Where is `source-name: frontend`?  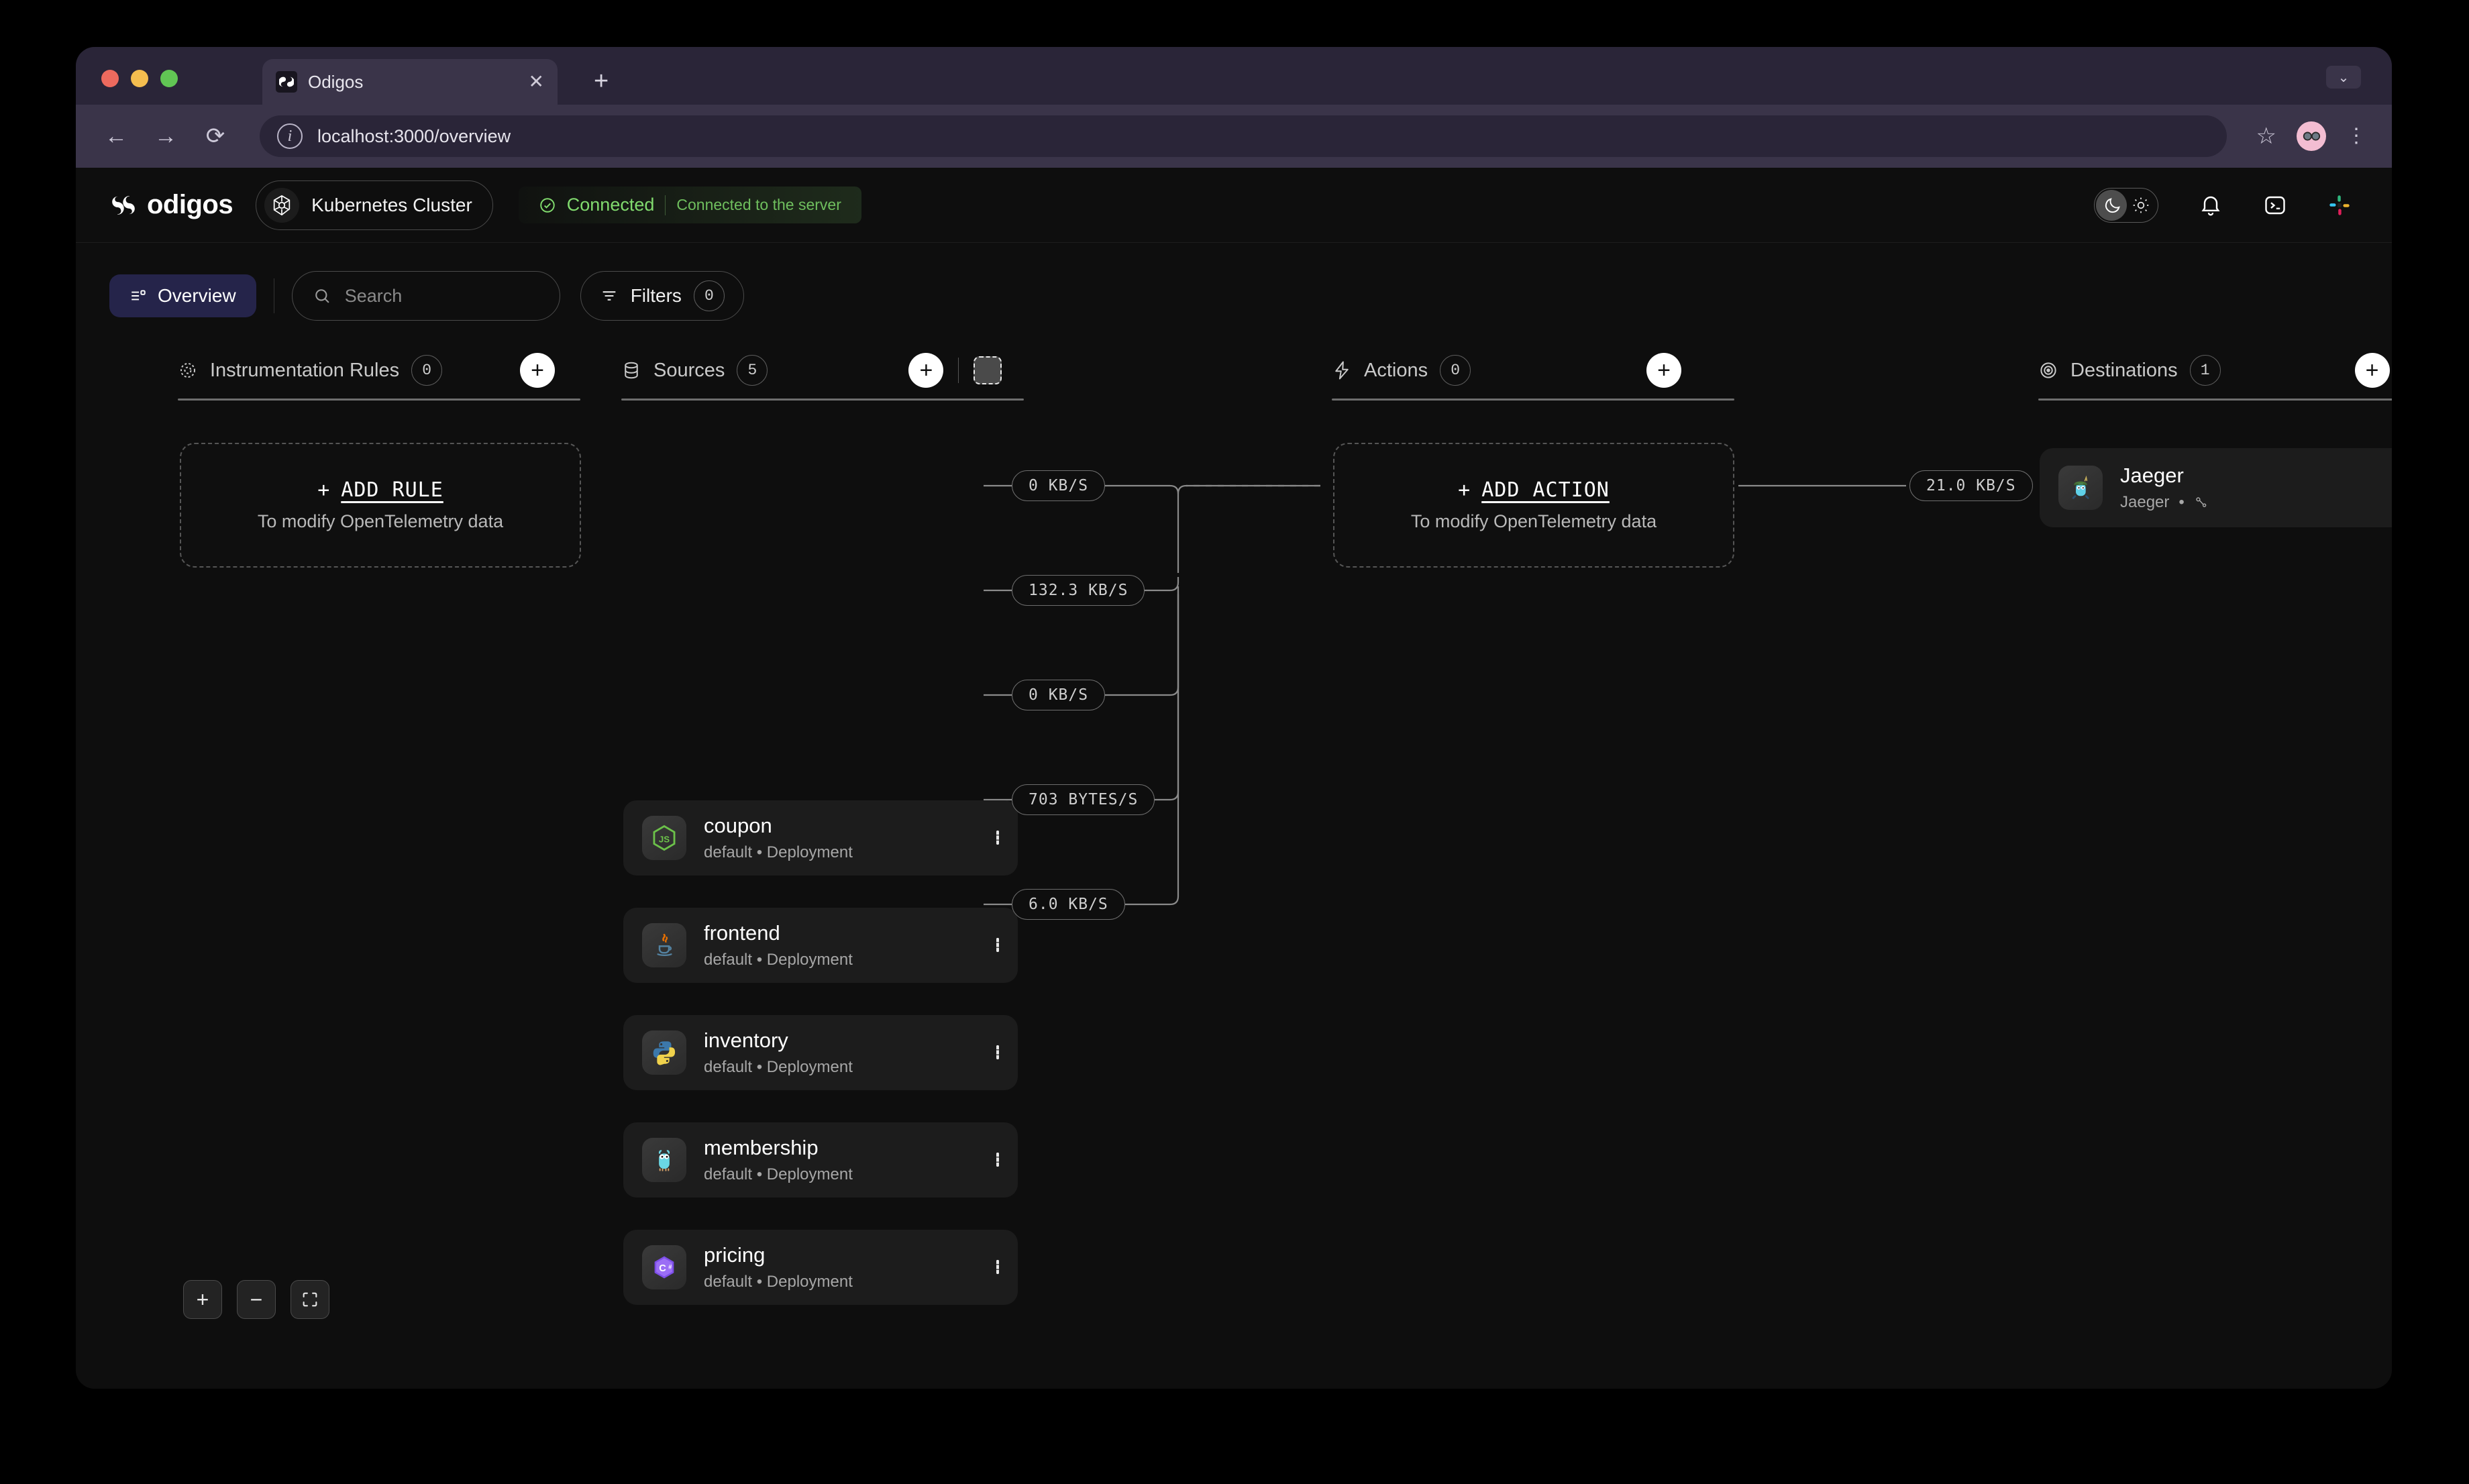
source-name: frontend is located at coordinates (742, 933).